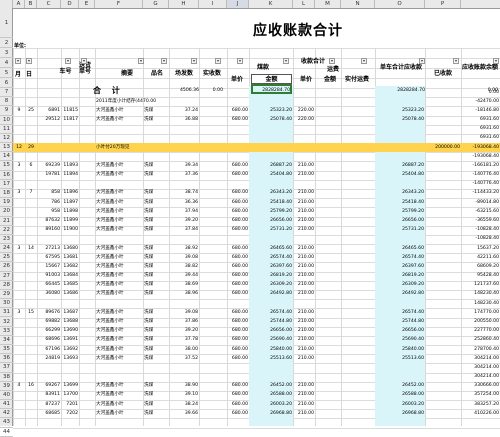  I want to click on cell-bal: 410226.00, so click(480, 414).